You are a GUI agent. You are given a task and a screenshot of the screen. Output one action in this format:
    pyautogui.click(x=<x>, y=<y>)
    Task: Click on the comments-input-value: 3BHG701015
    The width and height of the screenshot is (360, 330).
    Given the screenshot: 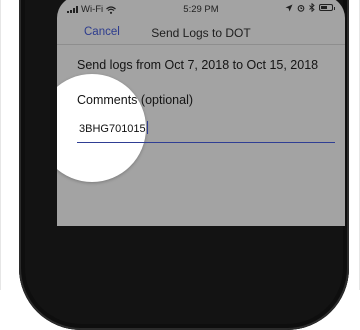 What is the action you would take?
    pyautogui.click(x=113, y=128)
    